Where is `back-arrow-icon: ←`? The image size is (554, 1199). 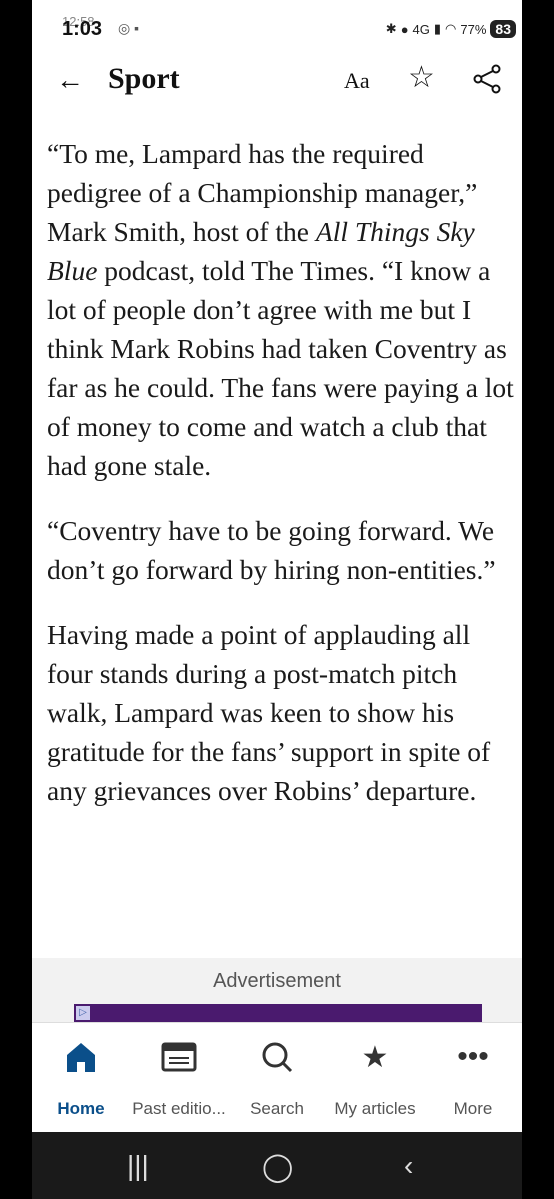 back-arrow-icon: ← is located at coordinates (70, 80).